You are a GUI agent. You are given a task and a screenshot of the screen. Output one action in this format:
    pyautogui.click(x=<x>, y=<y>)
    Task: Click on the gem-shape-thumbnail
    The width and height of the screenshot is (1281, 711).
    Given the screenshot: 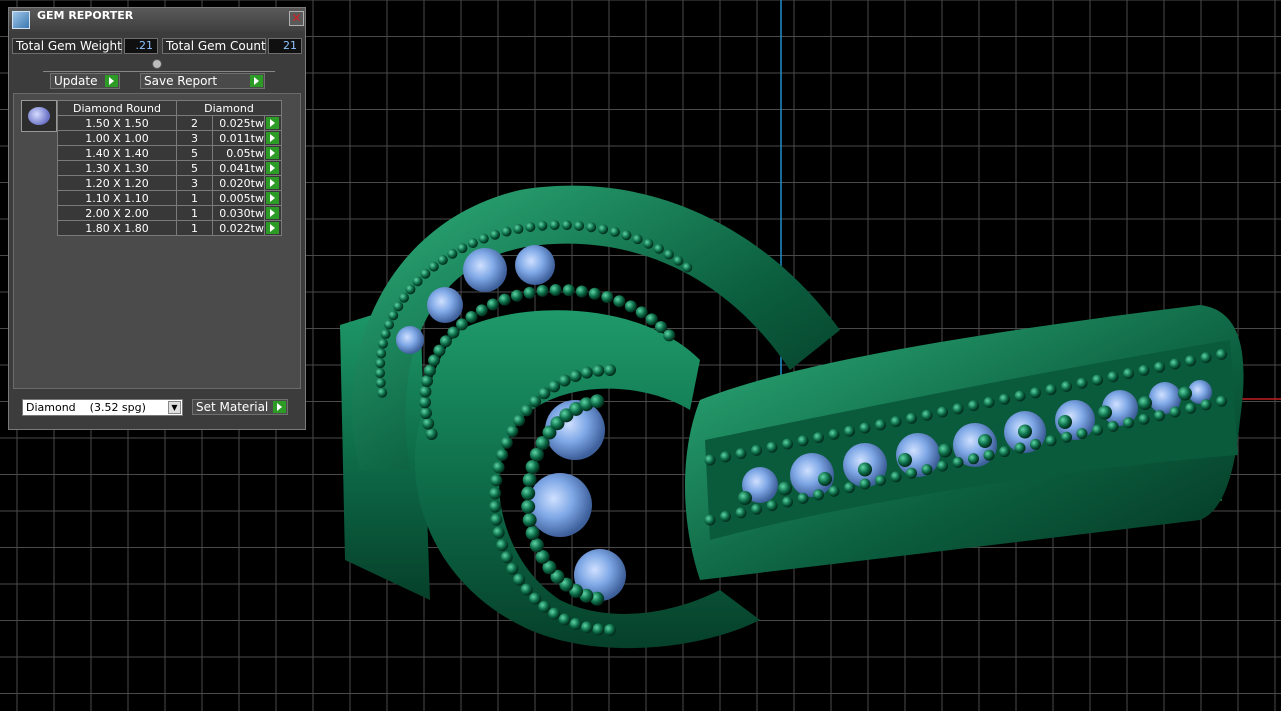 What is the action you would take?
    pyautogui.click(x=39, y=116)
    